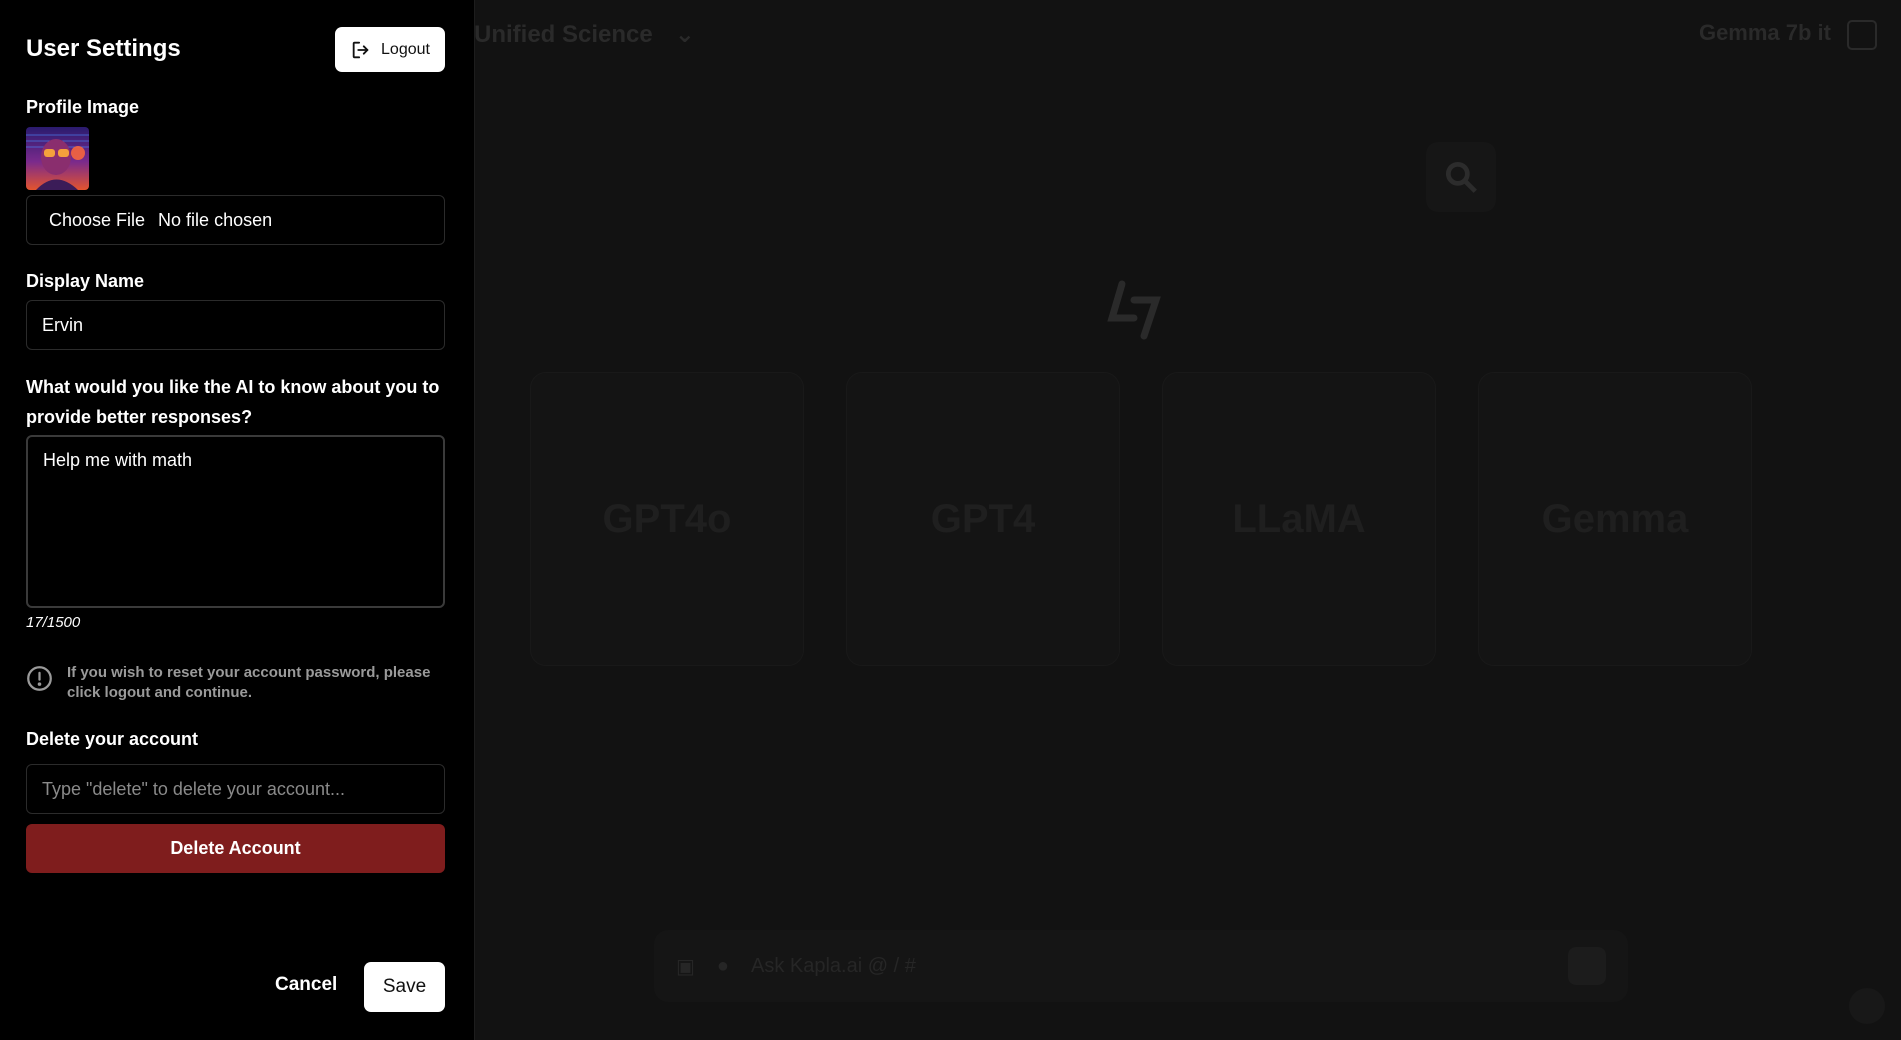  What do you see at coordinates (97, 220) in the screenshot?
I see `choose-file-button: Choose File` at bounding box center [97, 220].